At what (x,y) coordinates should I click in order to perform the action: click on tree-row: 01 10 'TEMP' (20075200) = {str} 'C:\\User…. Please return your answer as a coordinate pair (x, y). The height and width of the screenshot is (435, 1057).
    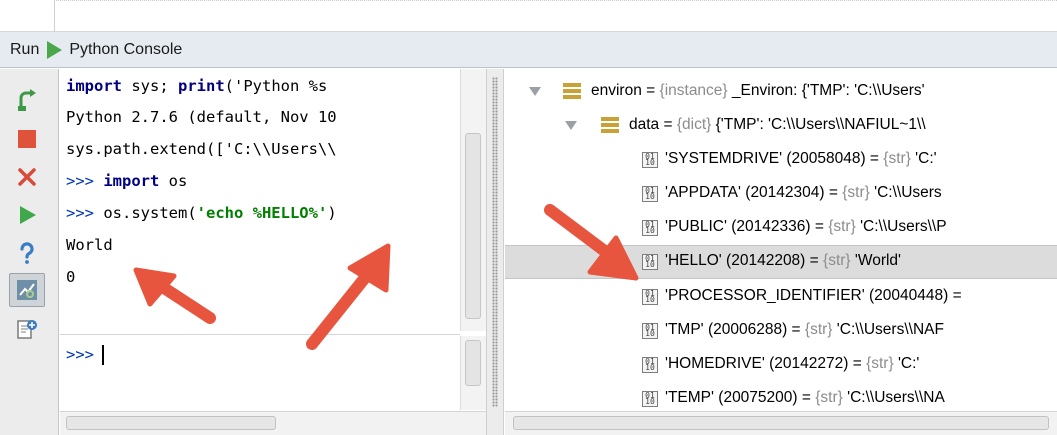
    Looking at the image, I should click on (781, 396).